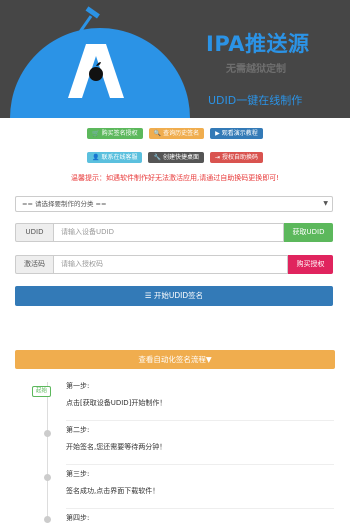 This screenshot has height=523, width=350. I want to click on self-exchange-code-label: 授权自助换码, so click(240, 157).